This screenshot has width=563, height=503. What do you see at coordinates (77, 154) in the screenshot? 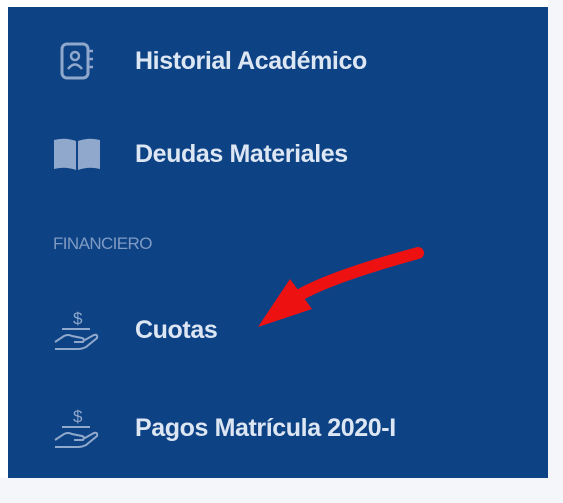
I see `book-icon` at bounding box center [77, 154].